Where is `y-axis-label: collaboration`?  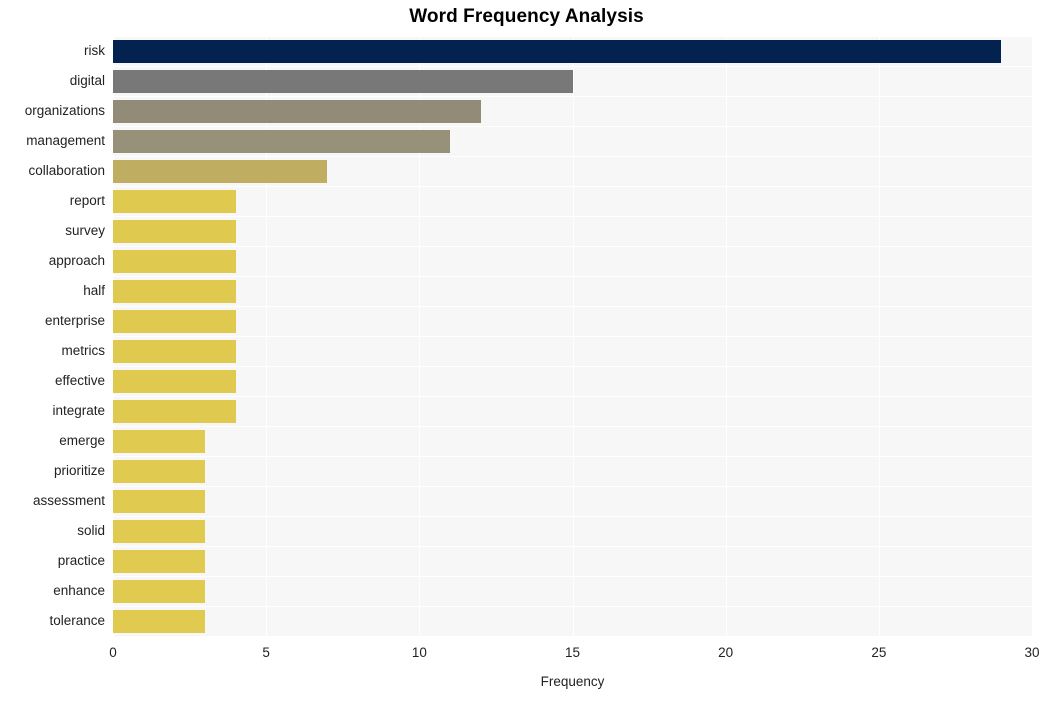 y-axis-label: collaboration is located at coordinates (66, 170).